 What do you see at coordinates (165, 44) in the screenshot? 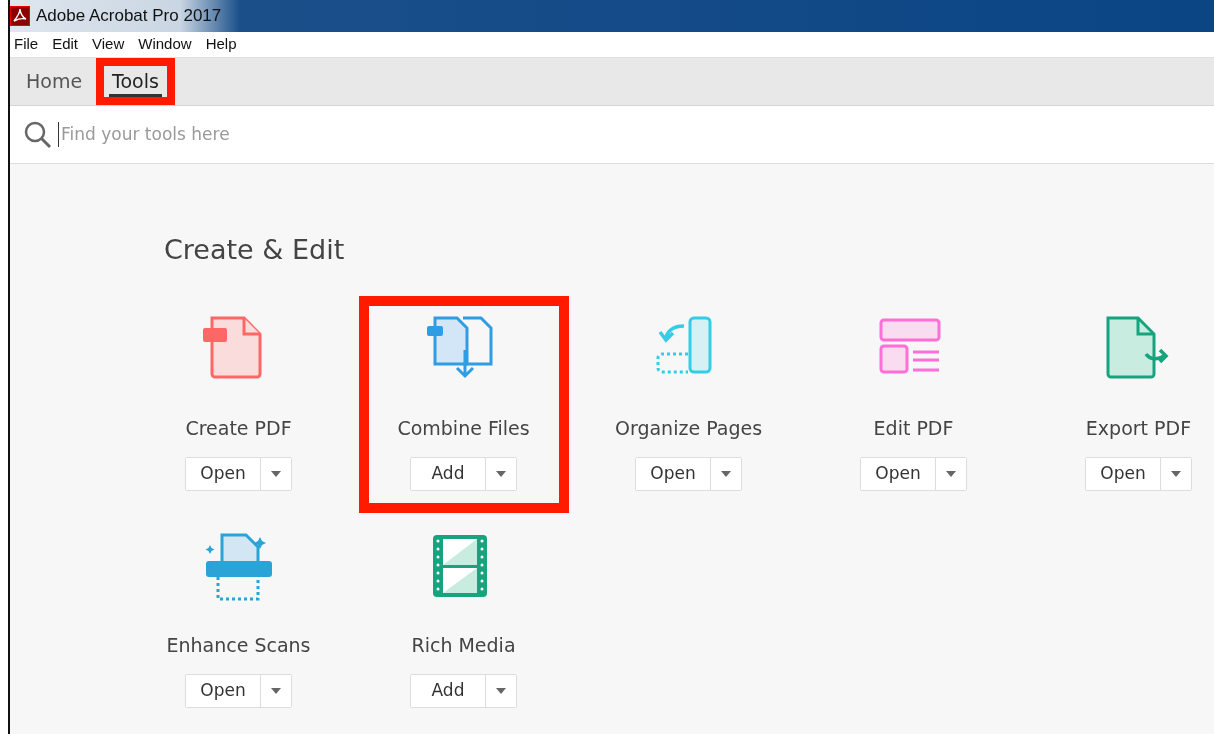
I see `menu-item: Window` at bounding box center [165, 44].